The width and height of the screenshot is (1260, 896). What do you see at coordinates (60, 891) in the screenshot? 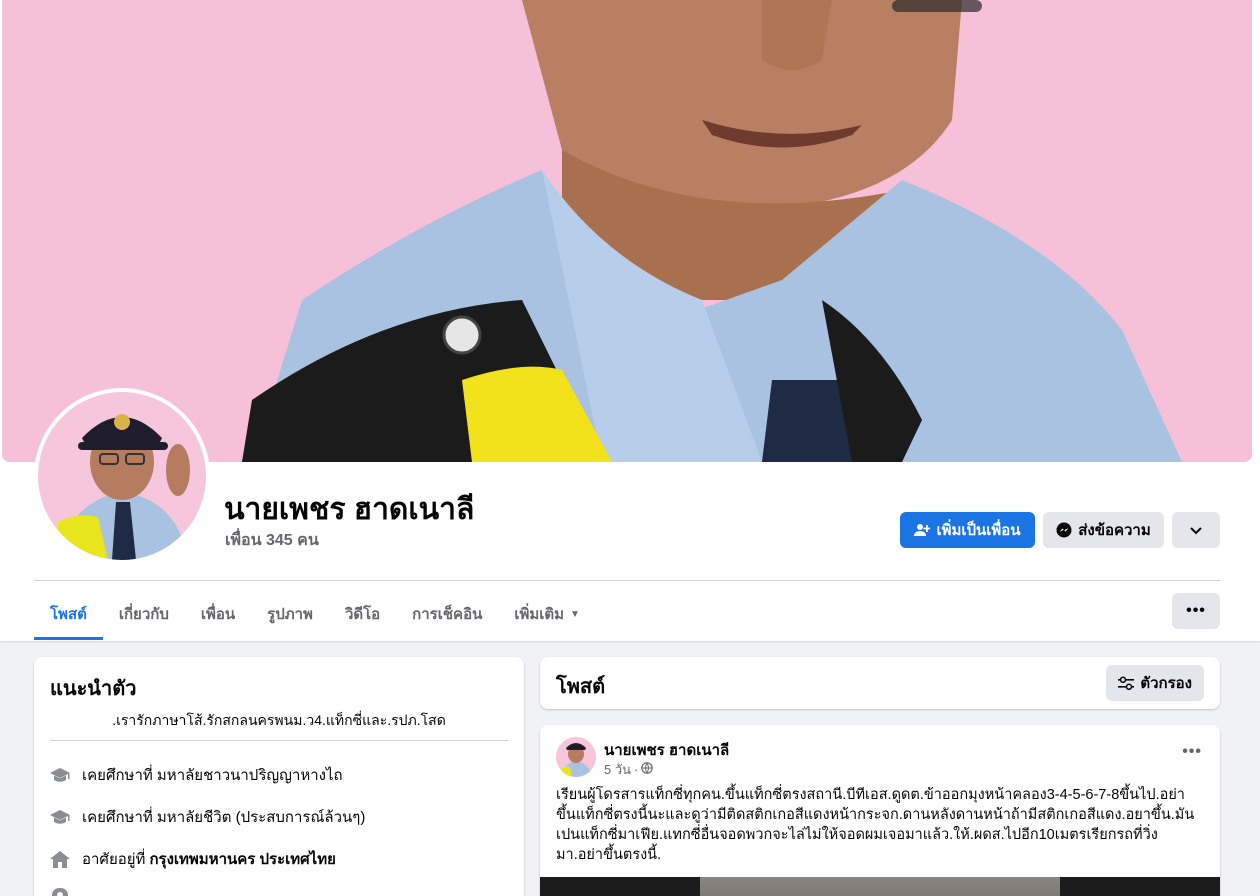
I see `location-pin-icon` at bounding box center [60, 891].